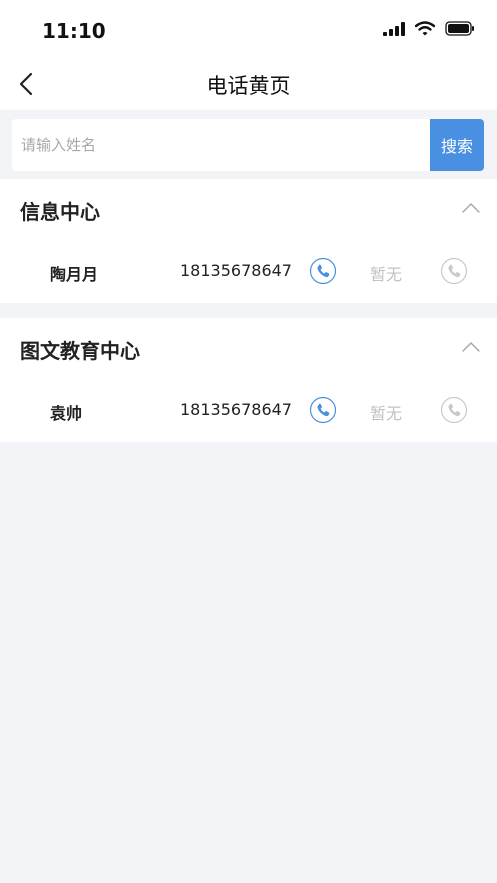 The image size is (497, 883). Describe the element at coordinates (66, 413) in the screenshot. I see `contact-name: 袁帅` at that location.